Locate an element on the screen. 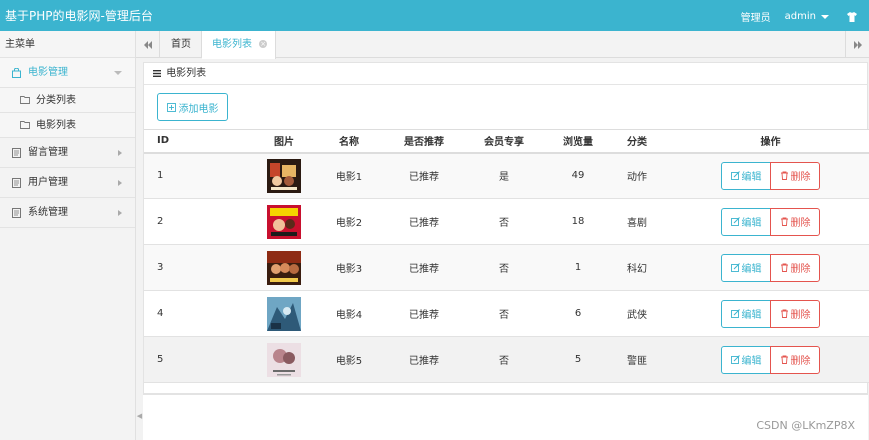  cell-category: 动作 is located at coordinates (637, 175).